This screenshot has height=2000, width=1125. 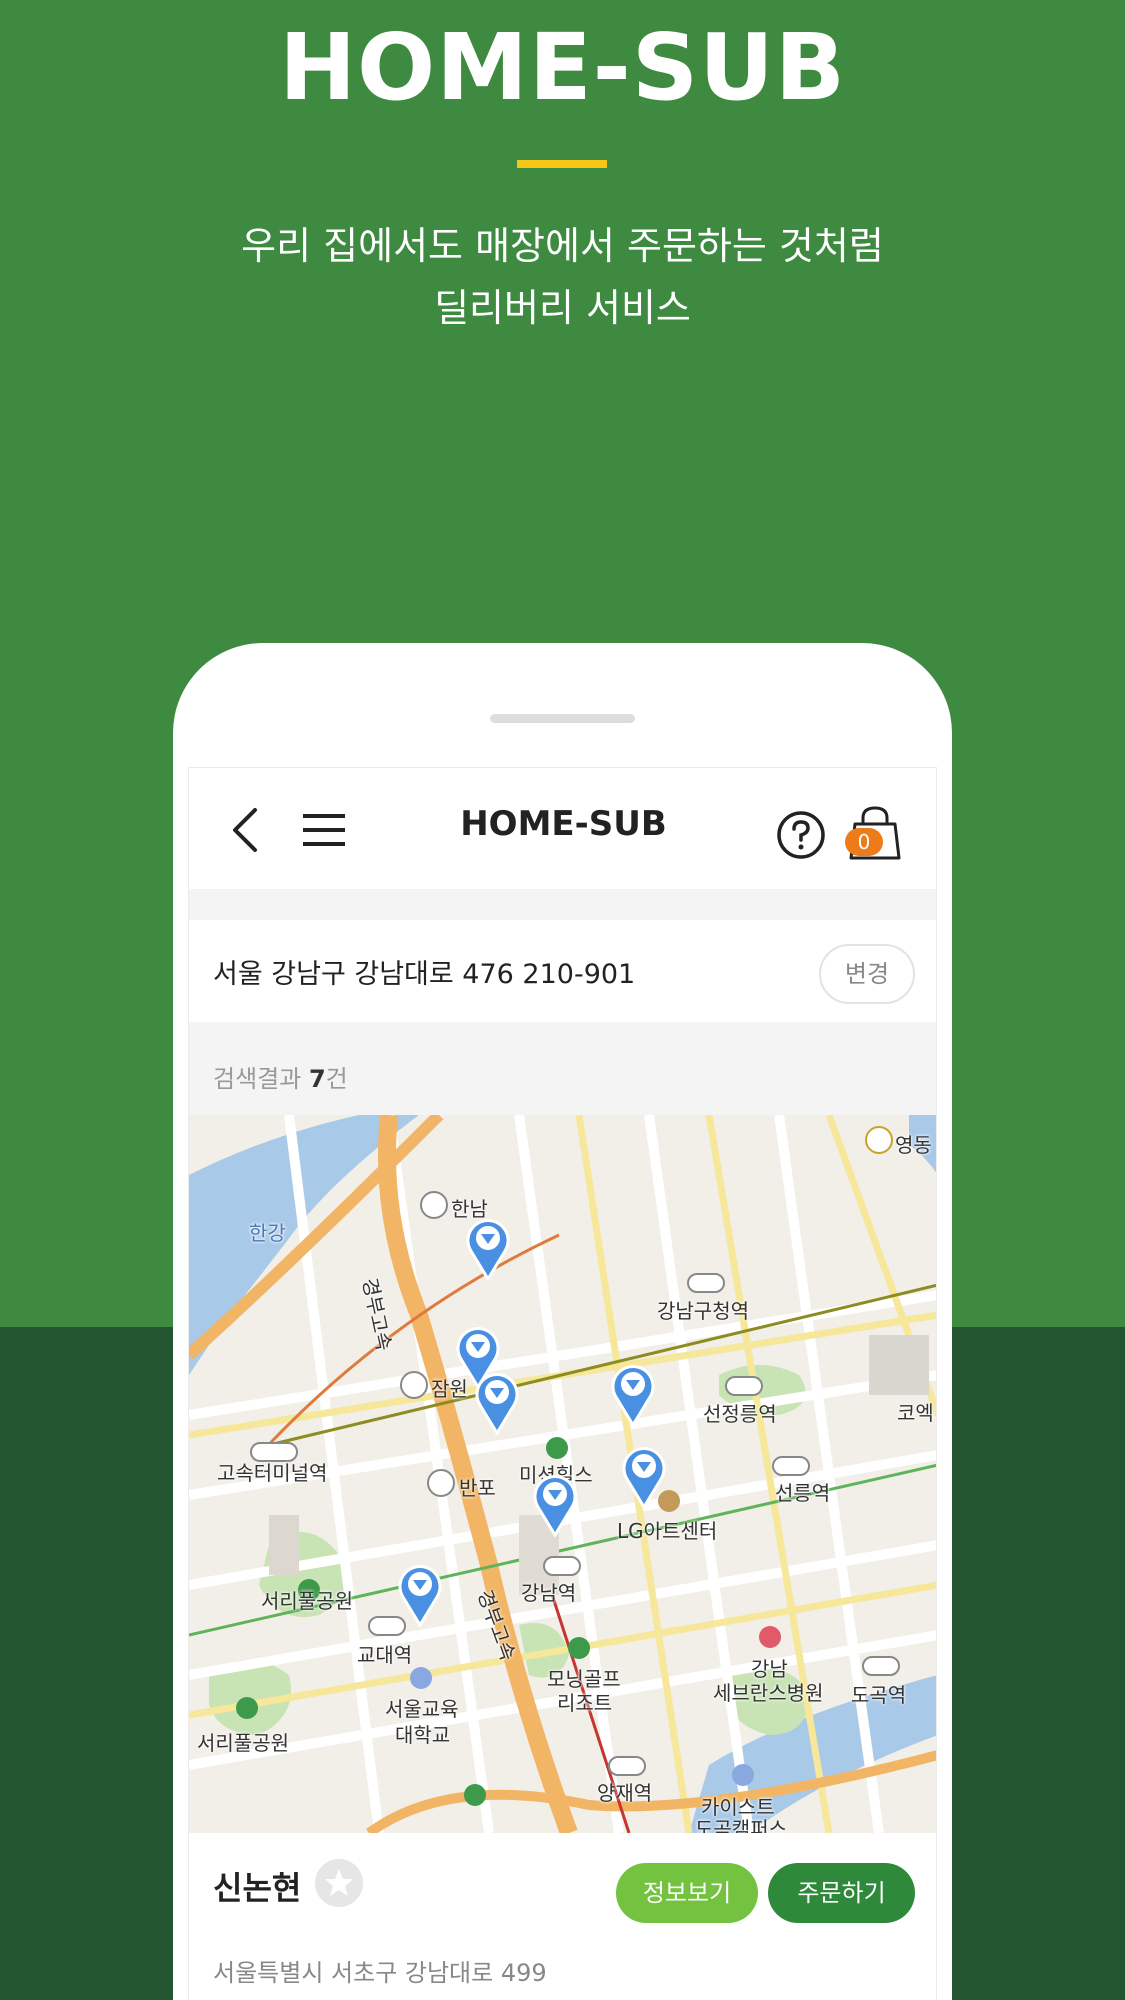 What do you see at coordinates (423, 1735) in the screenshot?
I see `map-label: 대학교` at bounding box center [423, 1735].